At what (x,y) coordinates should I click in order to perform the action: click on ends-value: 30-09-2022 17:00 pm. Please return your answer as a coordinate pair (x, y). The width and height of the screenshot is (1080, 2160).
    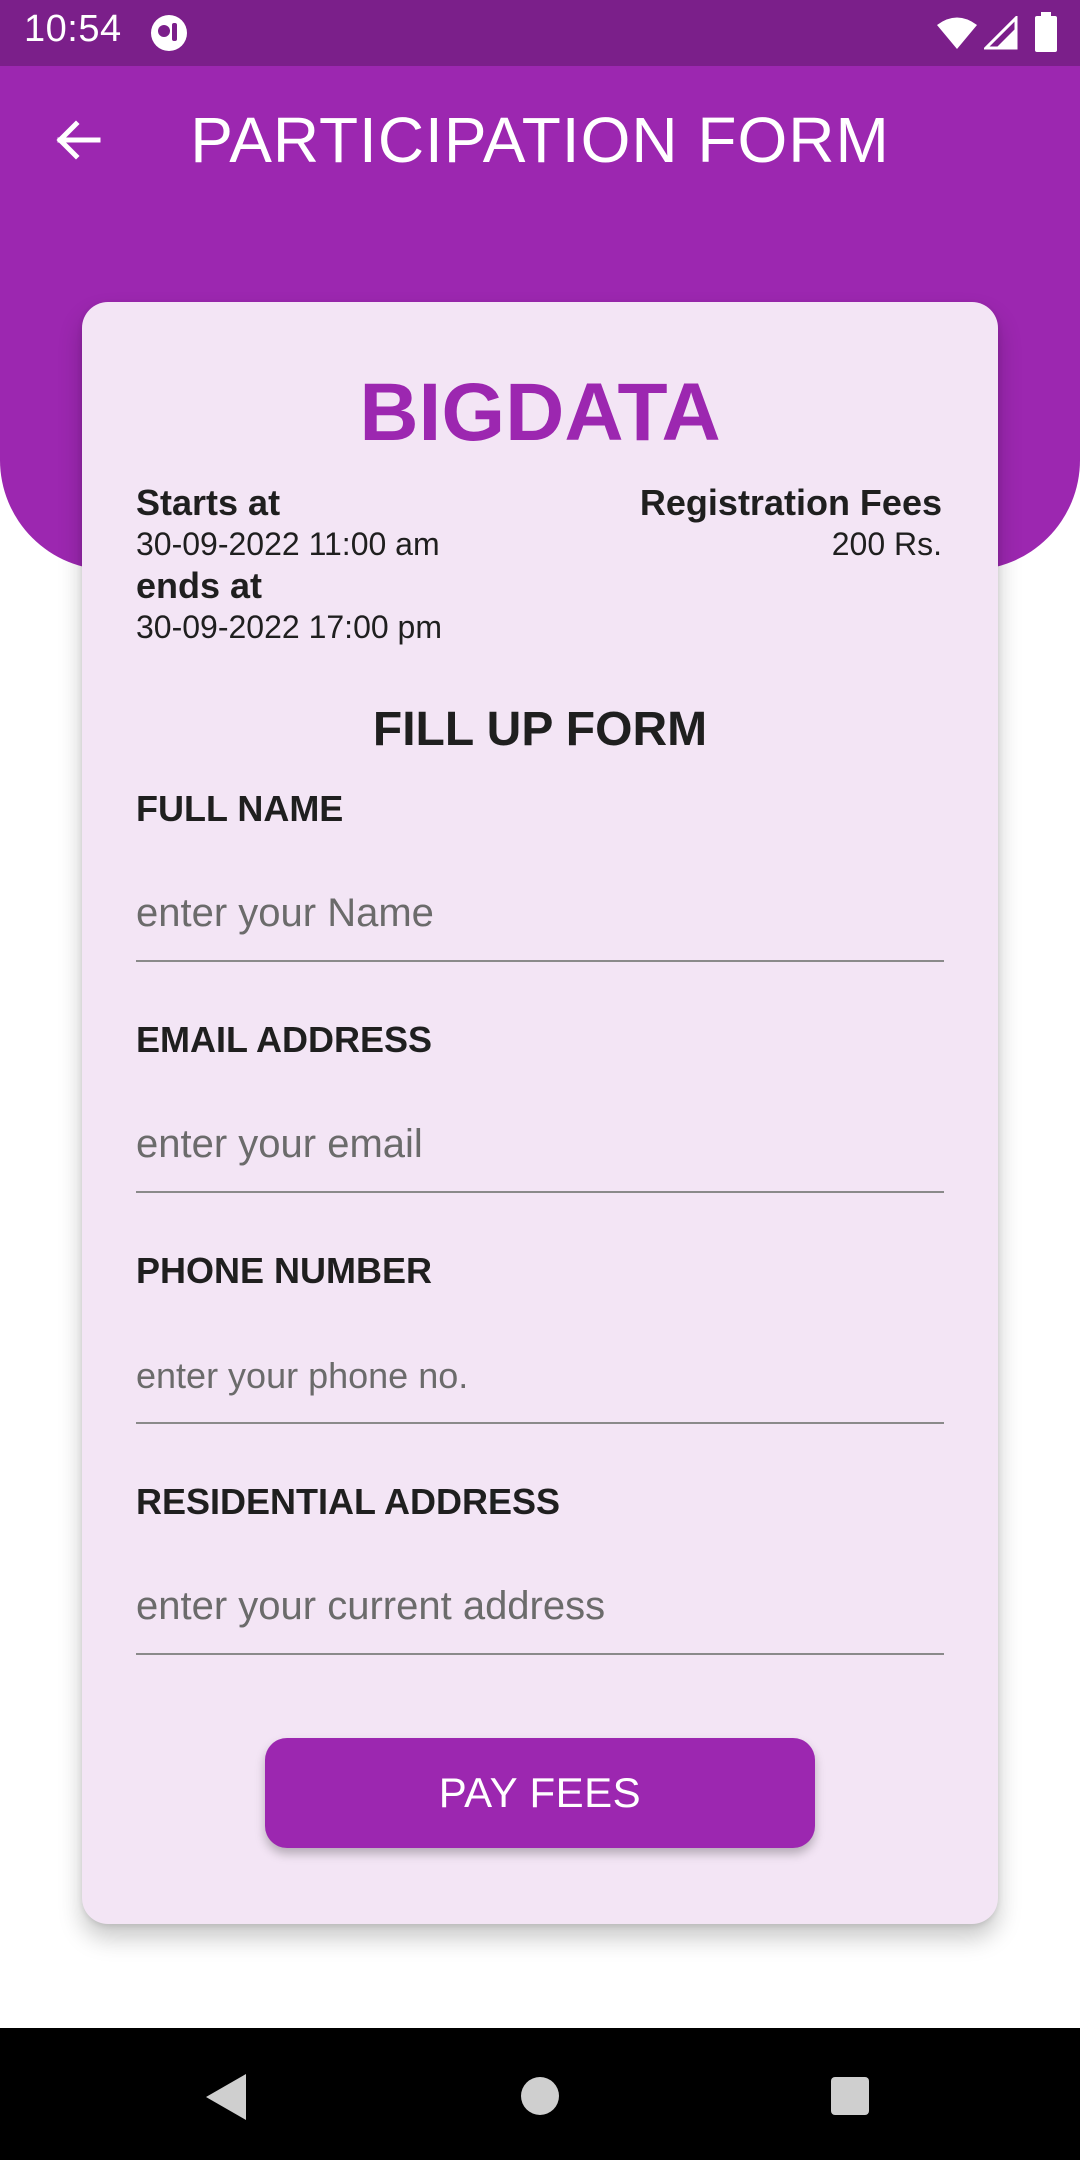
    Looking at the image, I should click on (289, 627).